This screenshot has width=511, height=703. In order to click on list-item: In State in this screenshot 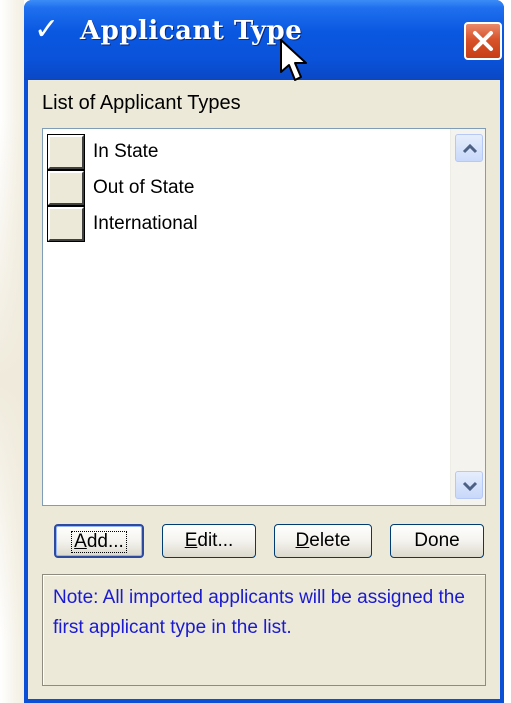, I will do `click(247, 153)`.